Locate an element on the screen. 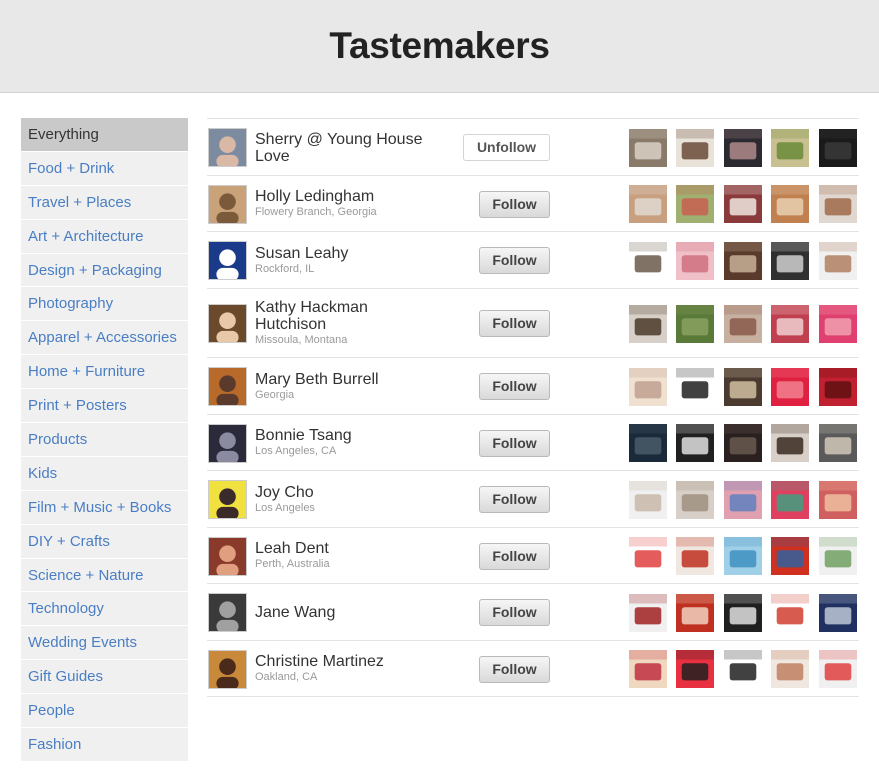 The height and width of the screenshot is (768, 879). sidebar-item-home-furniture: Home + Furniture is located at coordinates (104, 372).